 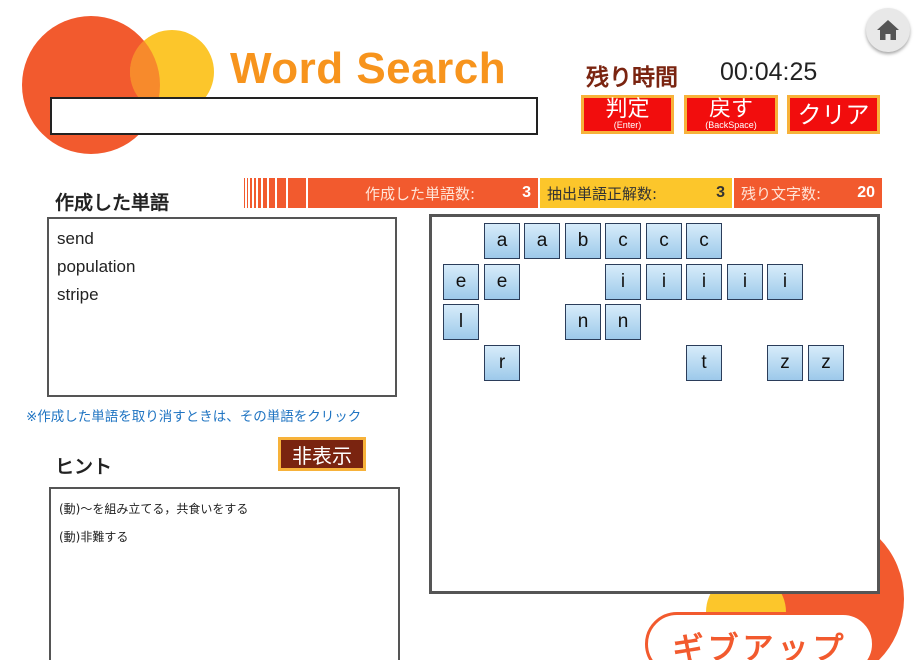 I want to click on created-word-item: population, so click(x=222, y=267).